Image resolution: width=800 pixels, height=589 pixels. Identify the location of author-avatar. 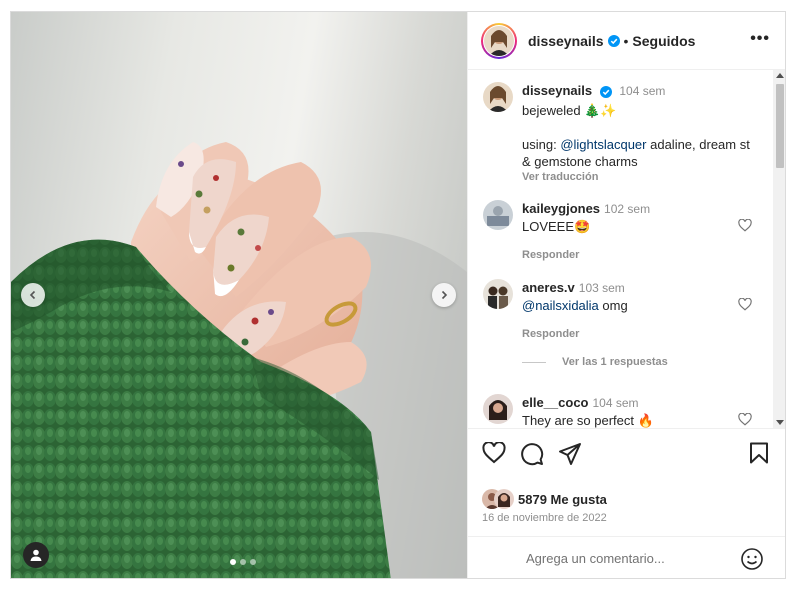
(499, 40).